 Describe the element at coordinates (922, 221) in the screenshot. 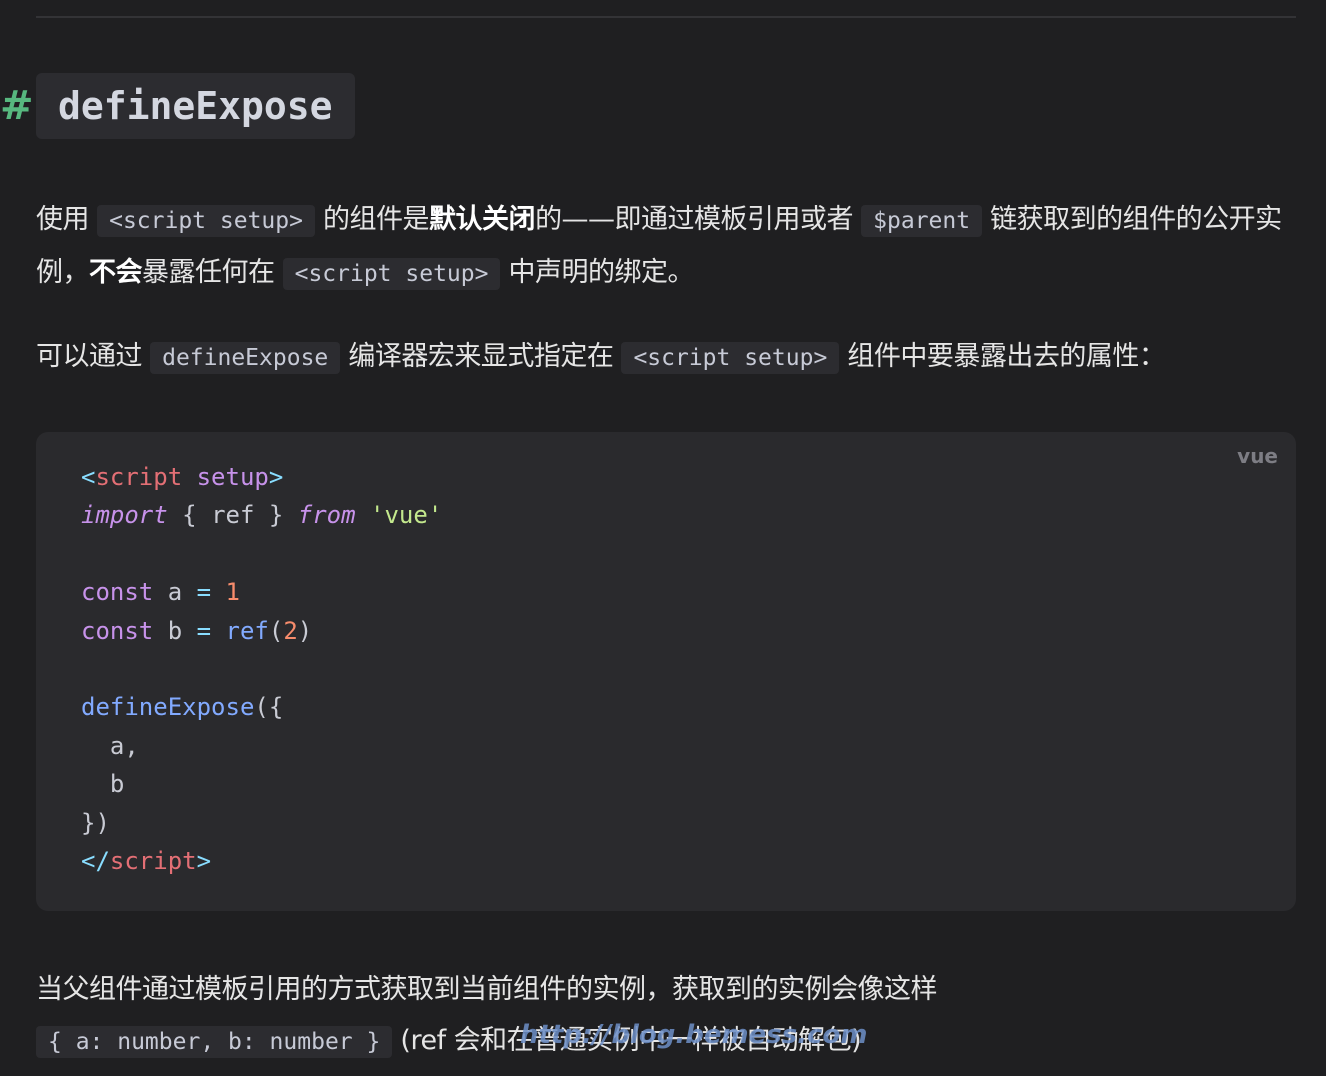

I see `inline-code: $parent` at that location.